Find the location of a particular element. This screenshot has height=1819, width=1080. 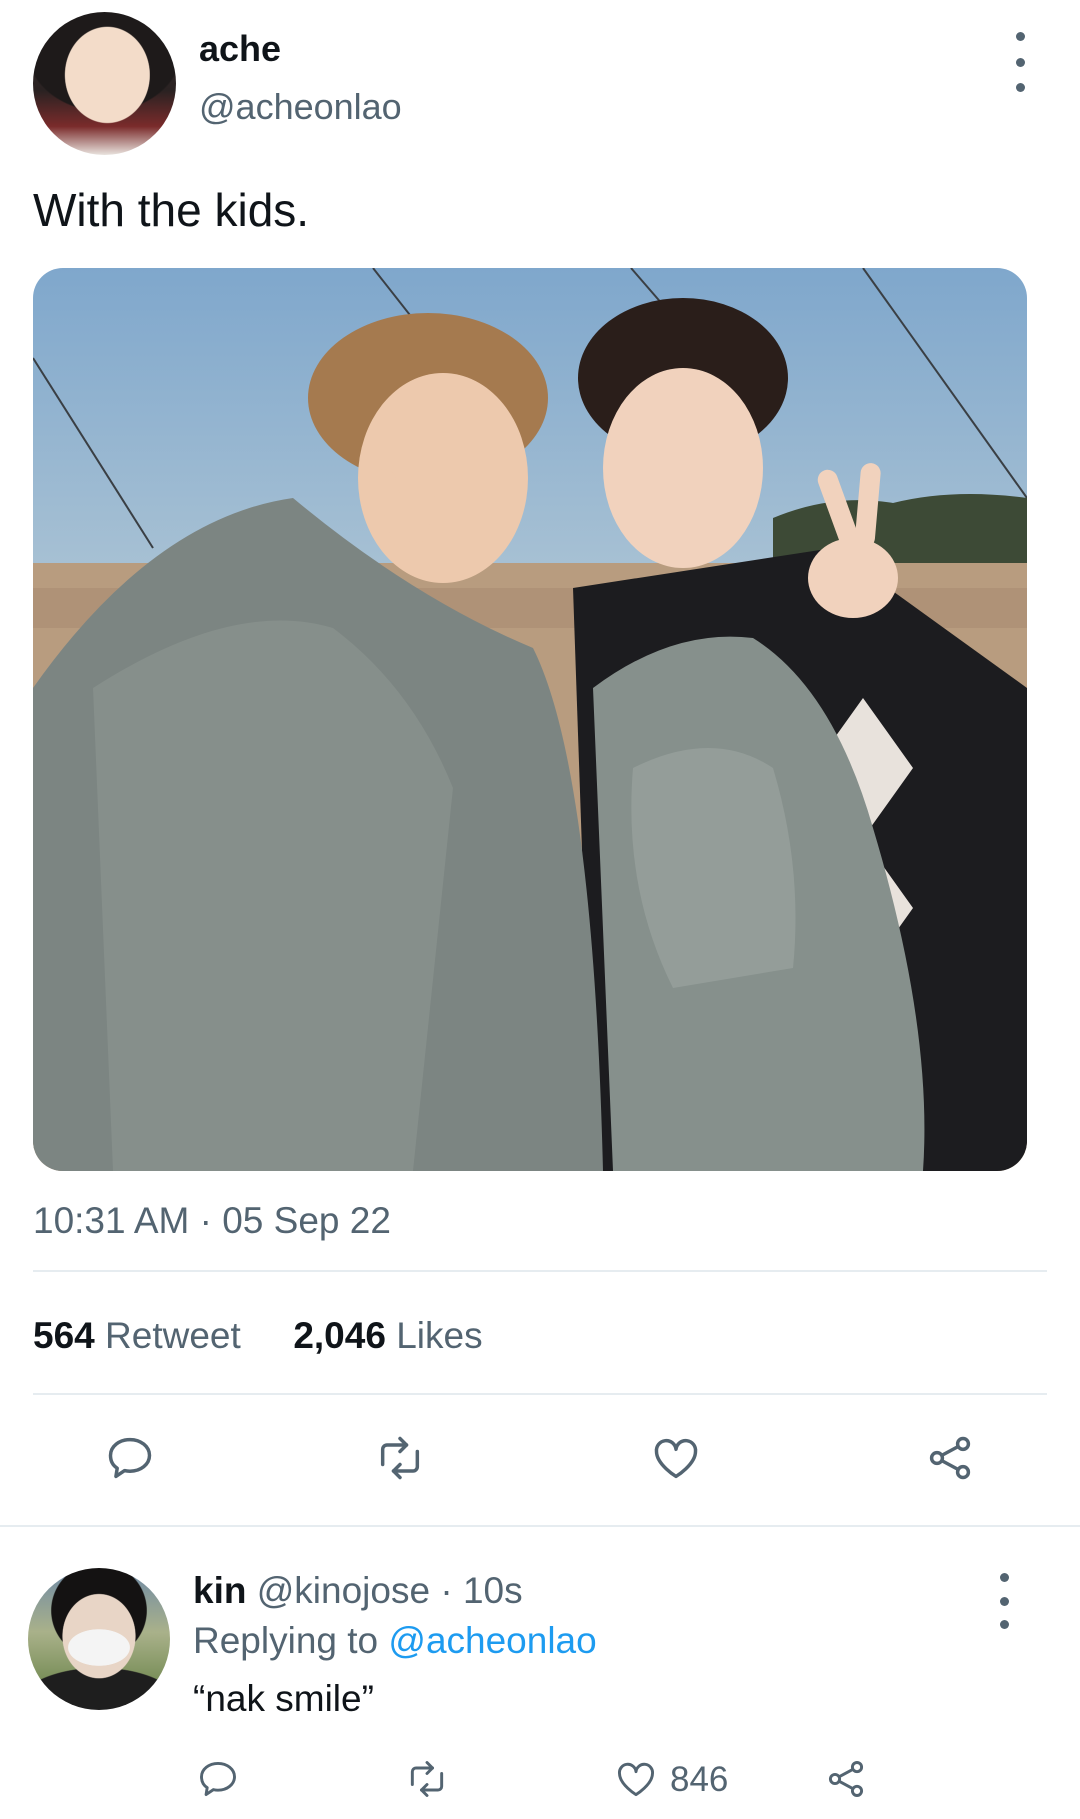

reply-author-name: kin is located at coordinates (219, 1590).